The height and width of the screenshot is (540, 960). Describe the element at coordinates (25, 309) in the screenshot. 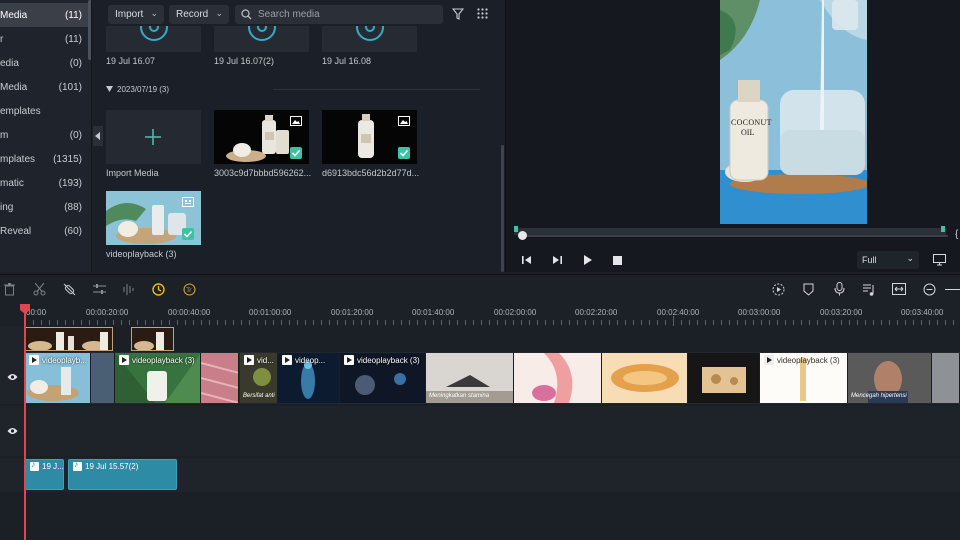

I see `playhead-handle-icon` at that location.